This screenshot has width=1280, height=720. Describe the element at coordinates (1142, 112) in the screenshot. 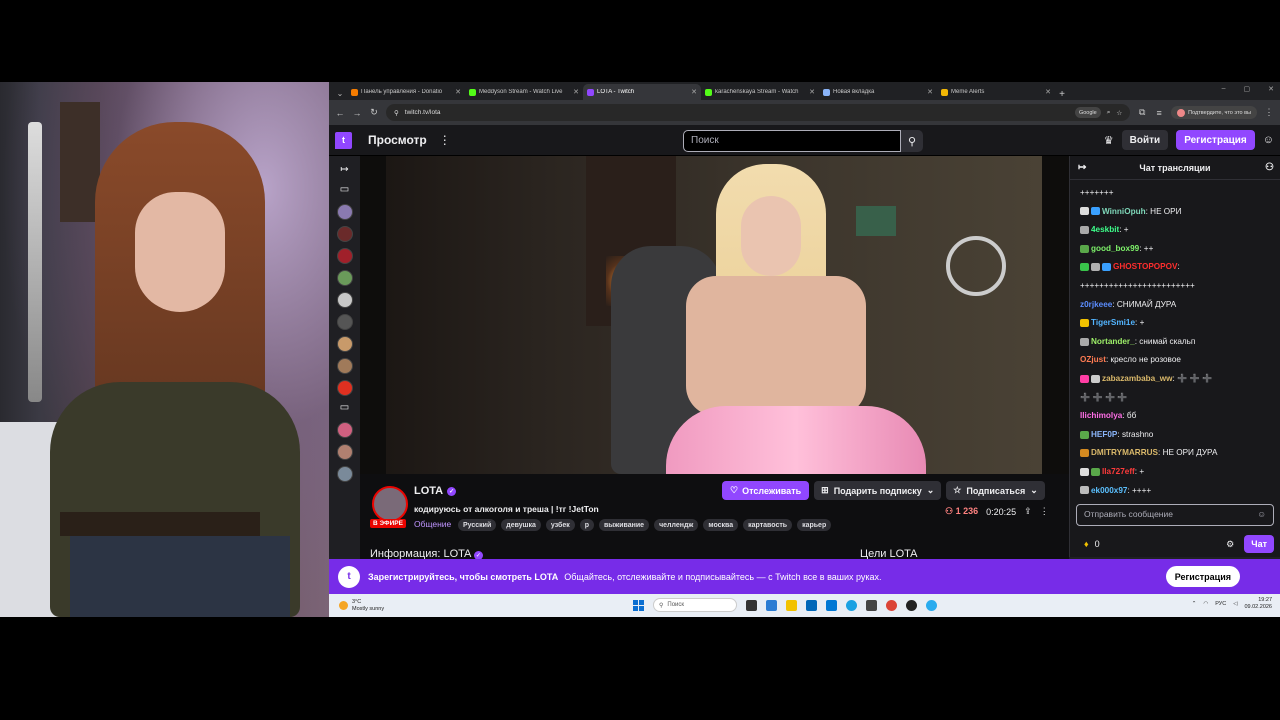

I see `extensions-icon: ⧉` at that location.